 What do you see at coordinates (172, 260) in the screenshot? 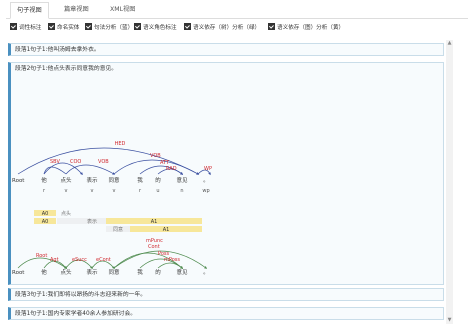
I see `arc-label: mPoss` at bounding box center [172, 260].